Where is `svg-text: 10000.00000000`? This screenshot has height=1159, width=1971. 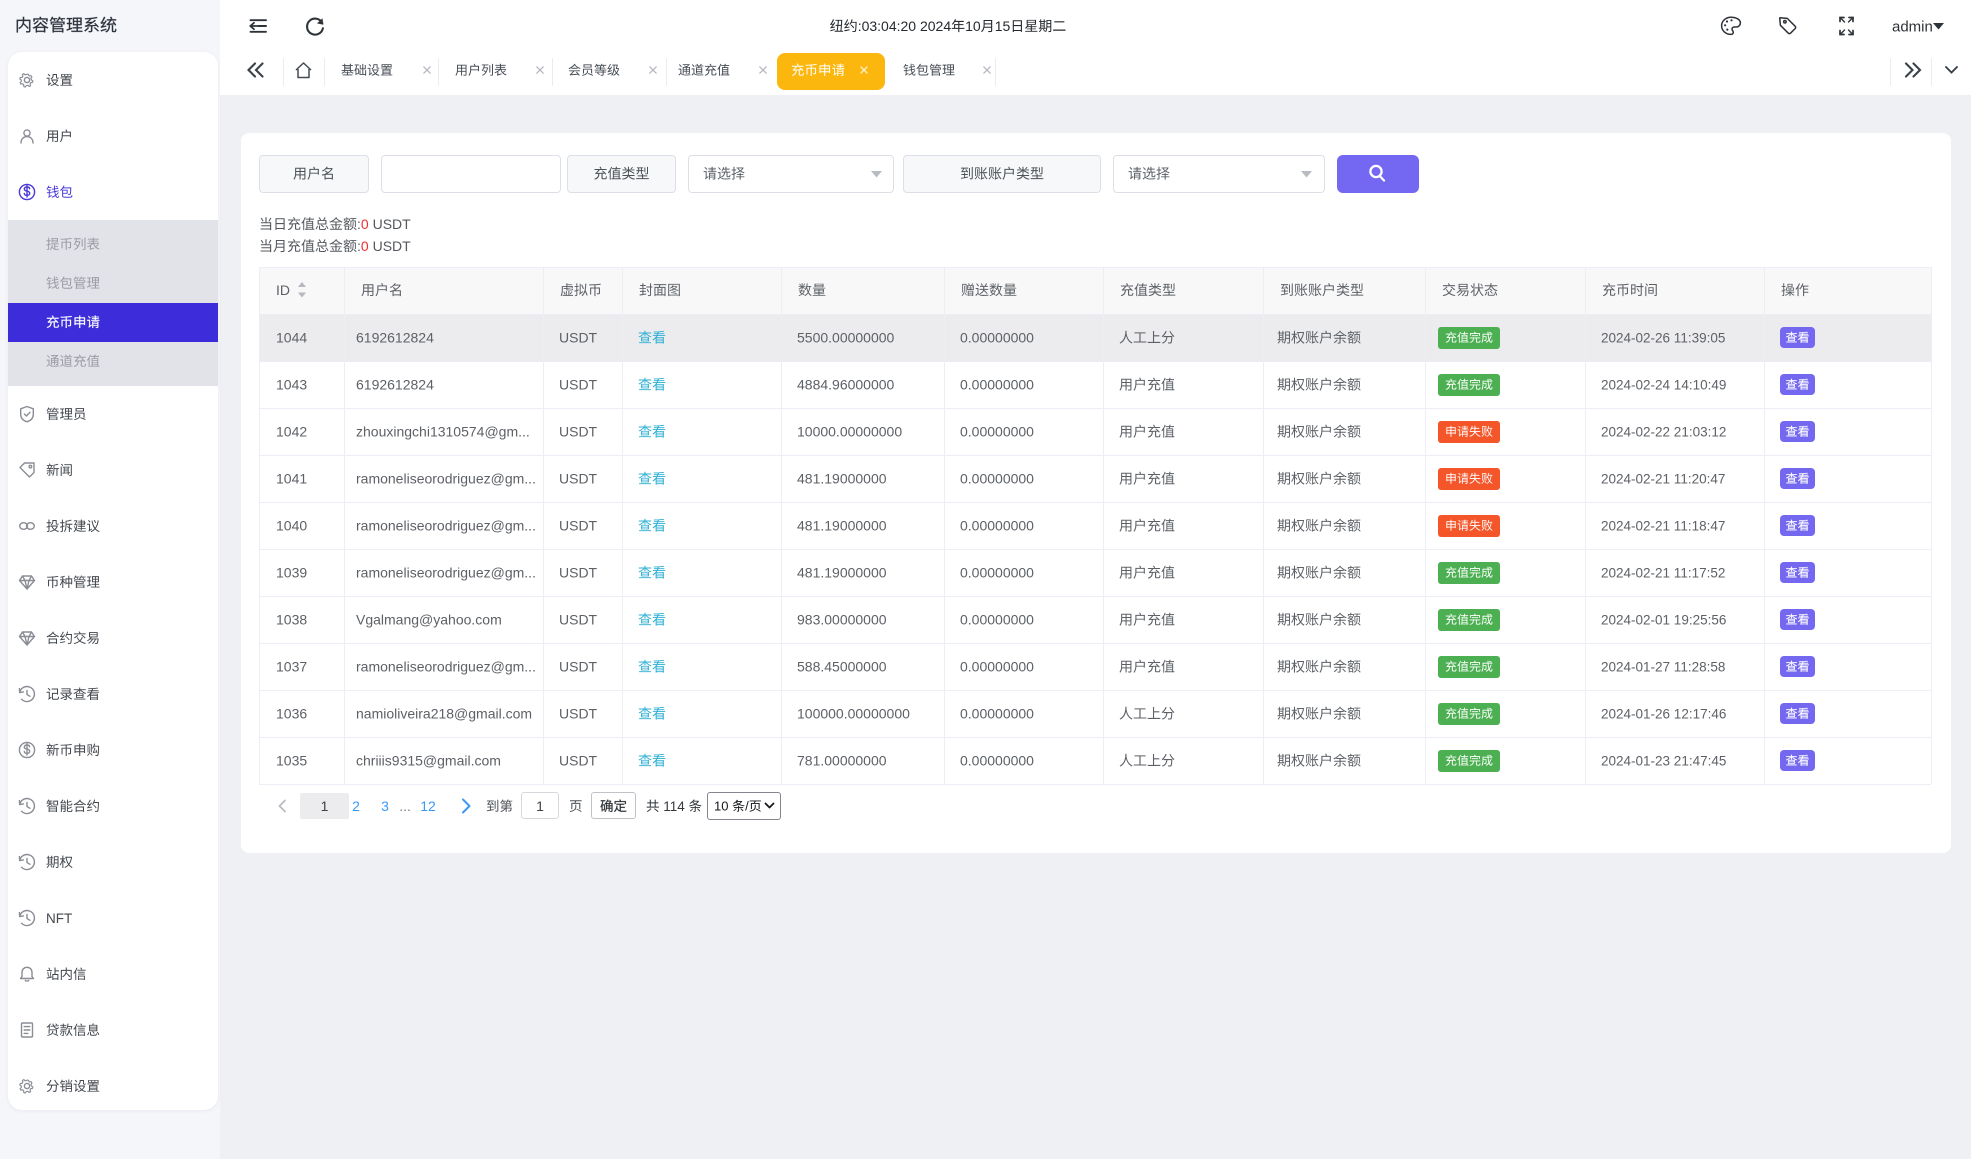
svg-text: 10000.00000000 is located at coordinates (849, 432).